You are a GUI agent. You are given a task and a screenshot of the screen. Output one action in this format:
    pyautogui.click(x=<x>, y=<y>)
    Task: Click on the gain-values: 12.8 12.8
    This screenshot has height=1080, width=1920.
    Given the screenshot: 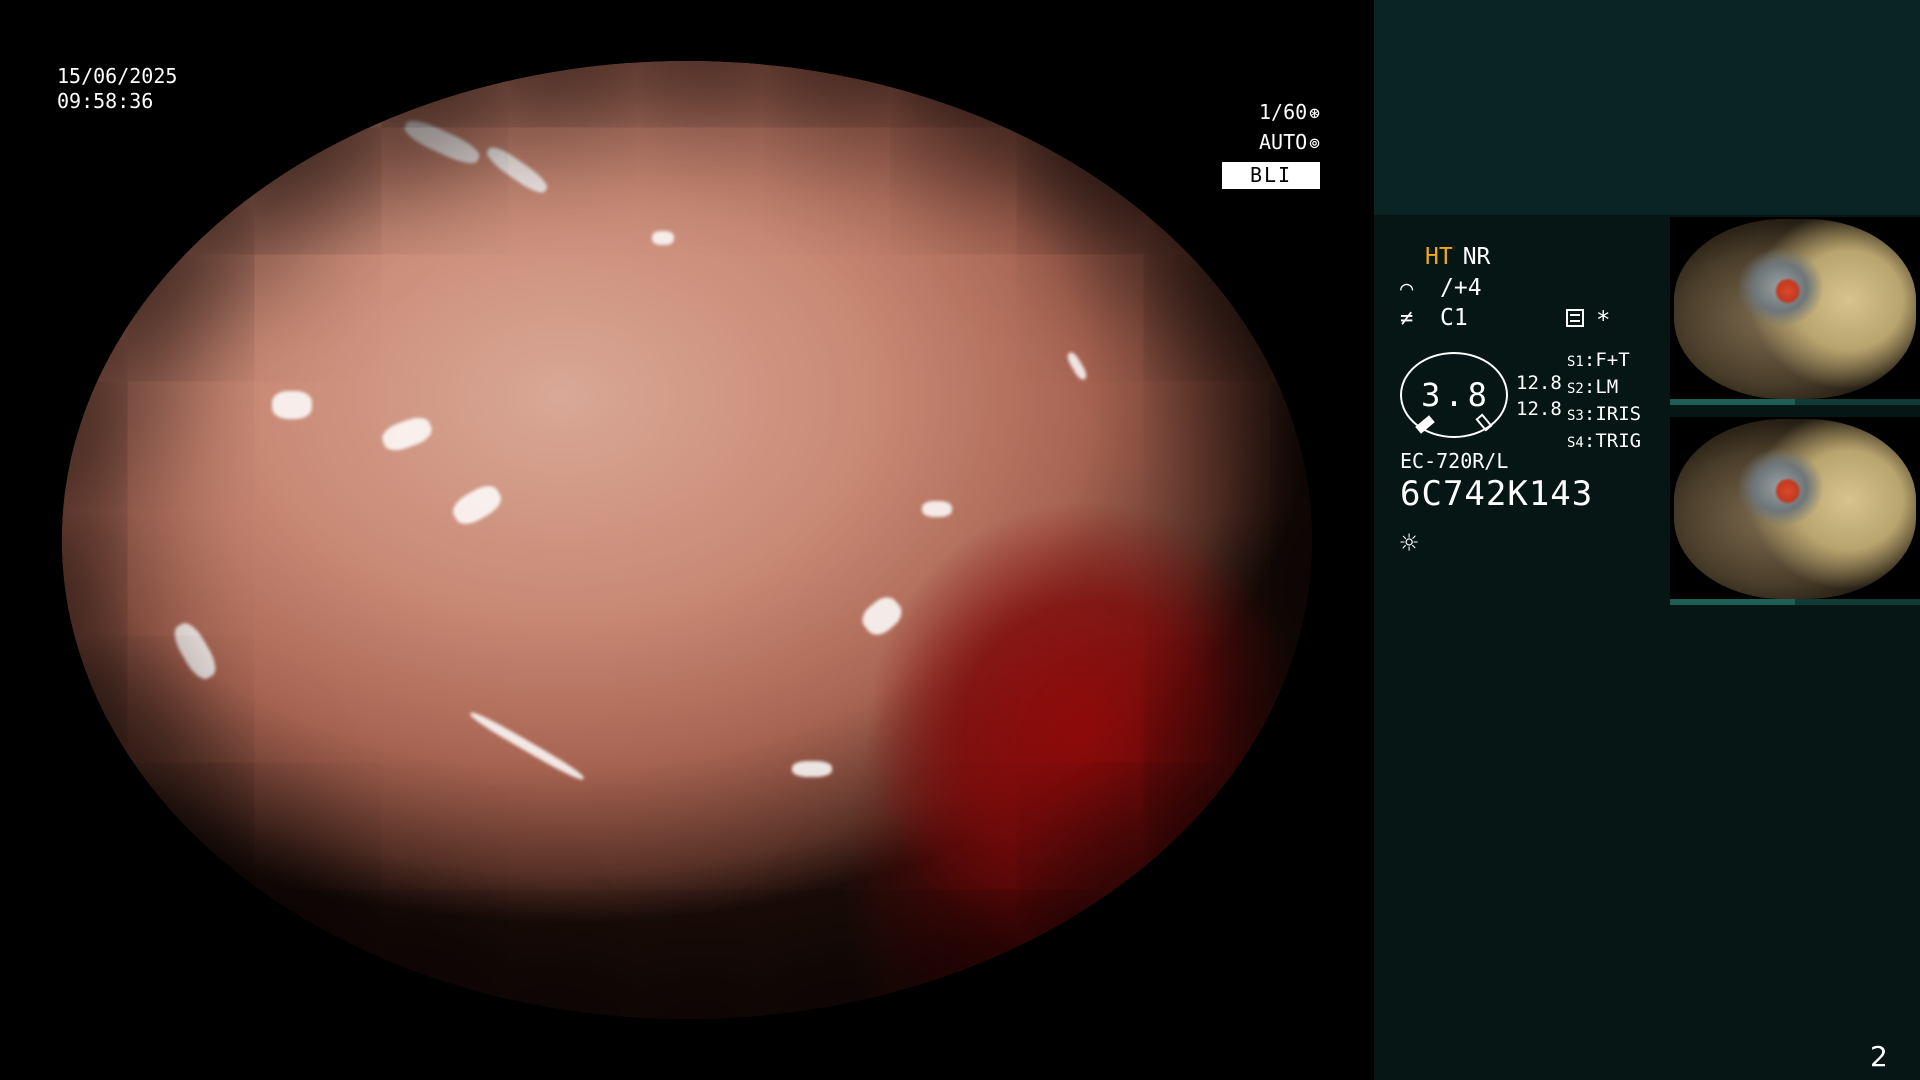 What is the action you would take?
    pyautogui.click(x=1539, y=396)
    